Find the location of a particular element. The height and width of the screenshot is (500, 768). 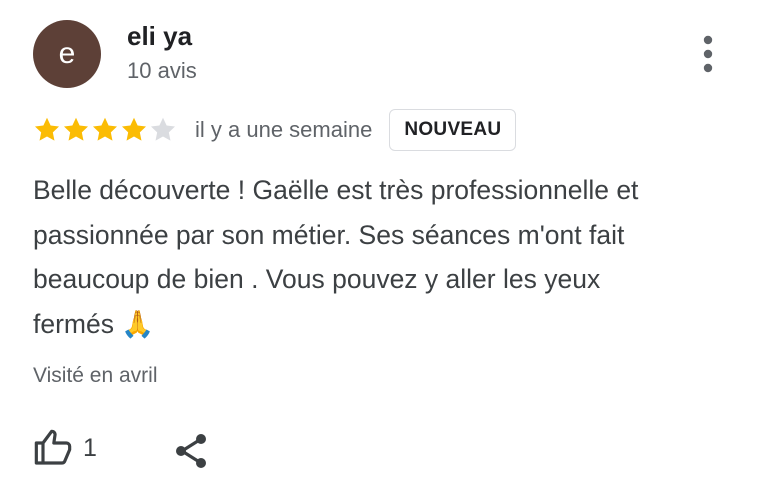

share-button is located at coordinates (191, 451).